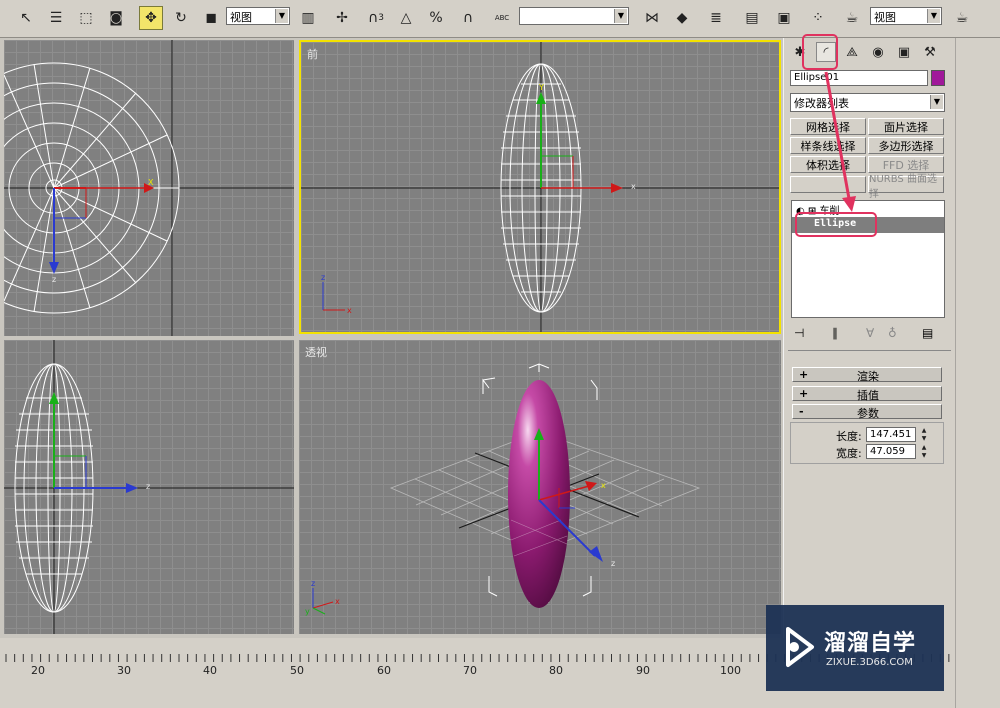 The image size is (1000, 708). I want to click on nurbs-select-button: NURBS 曲面选择, so click(906, 187).